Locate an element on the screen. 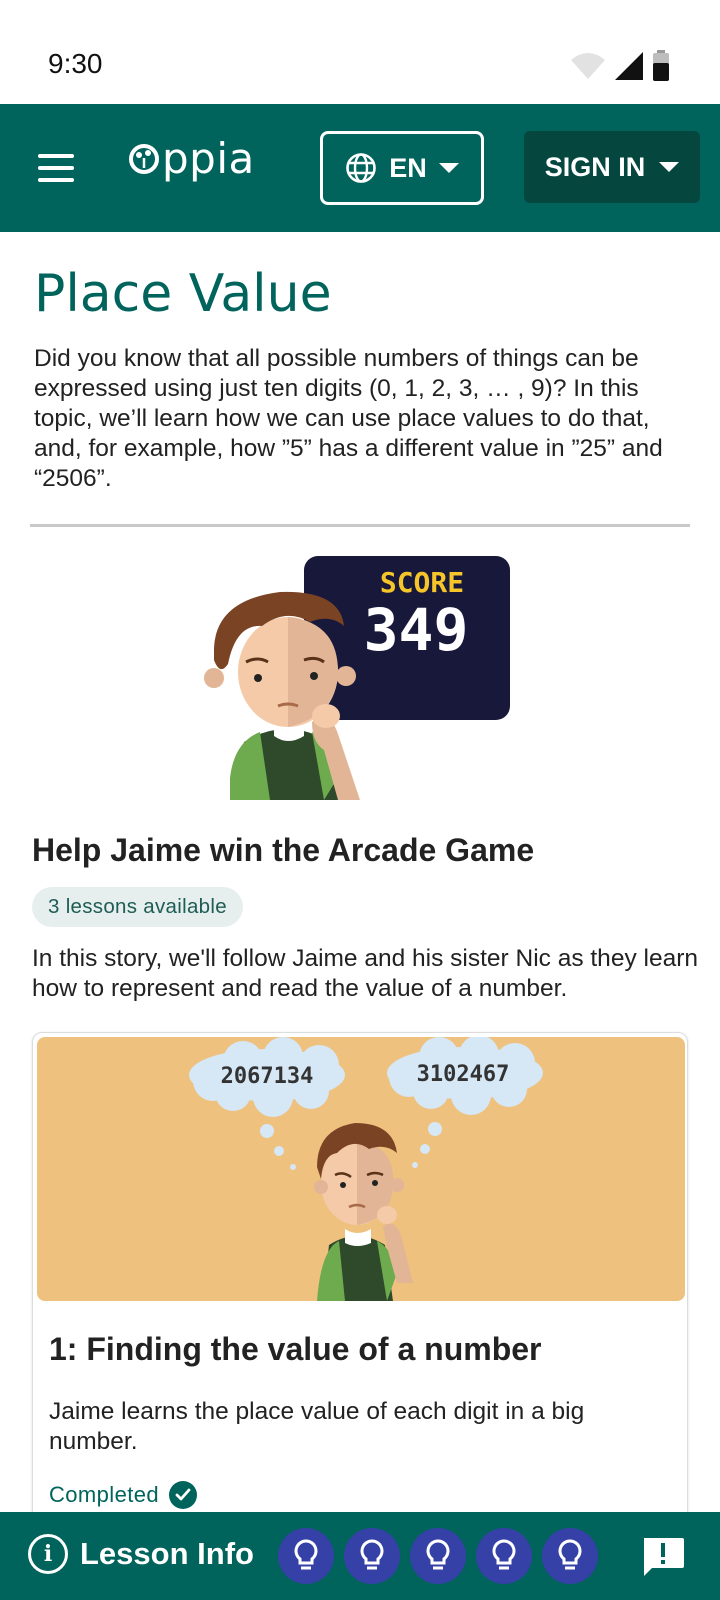 Image resolution: width=720 pixels, height=1600 pixels. language-selector: EN is located at coordinates (402, 168).